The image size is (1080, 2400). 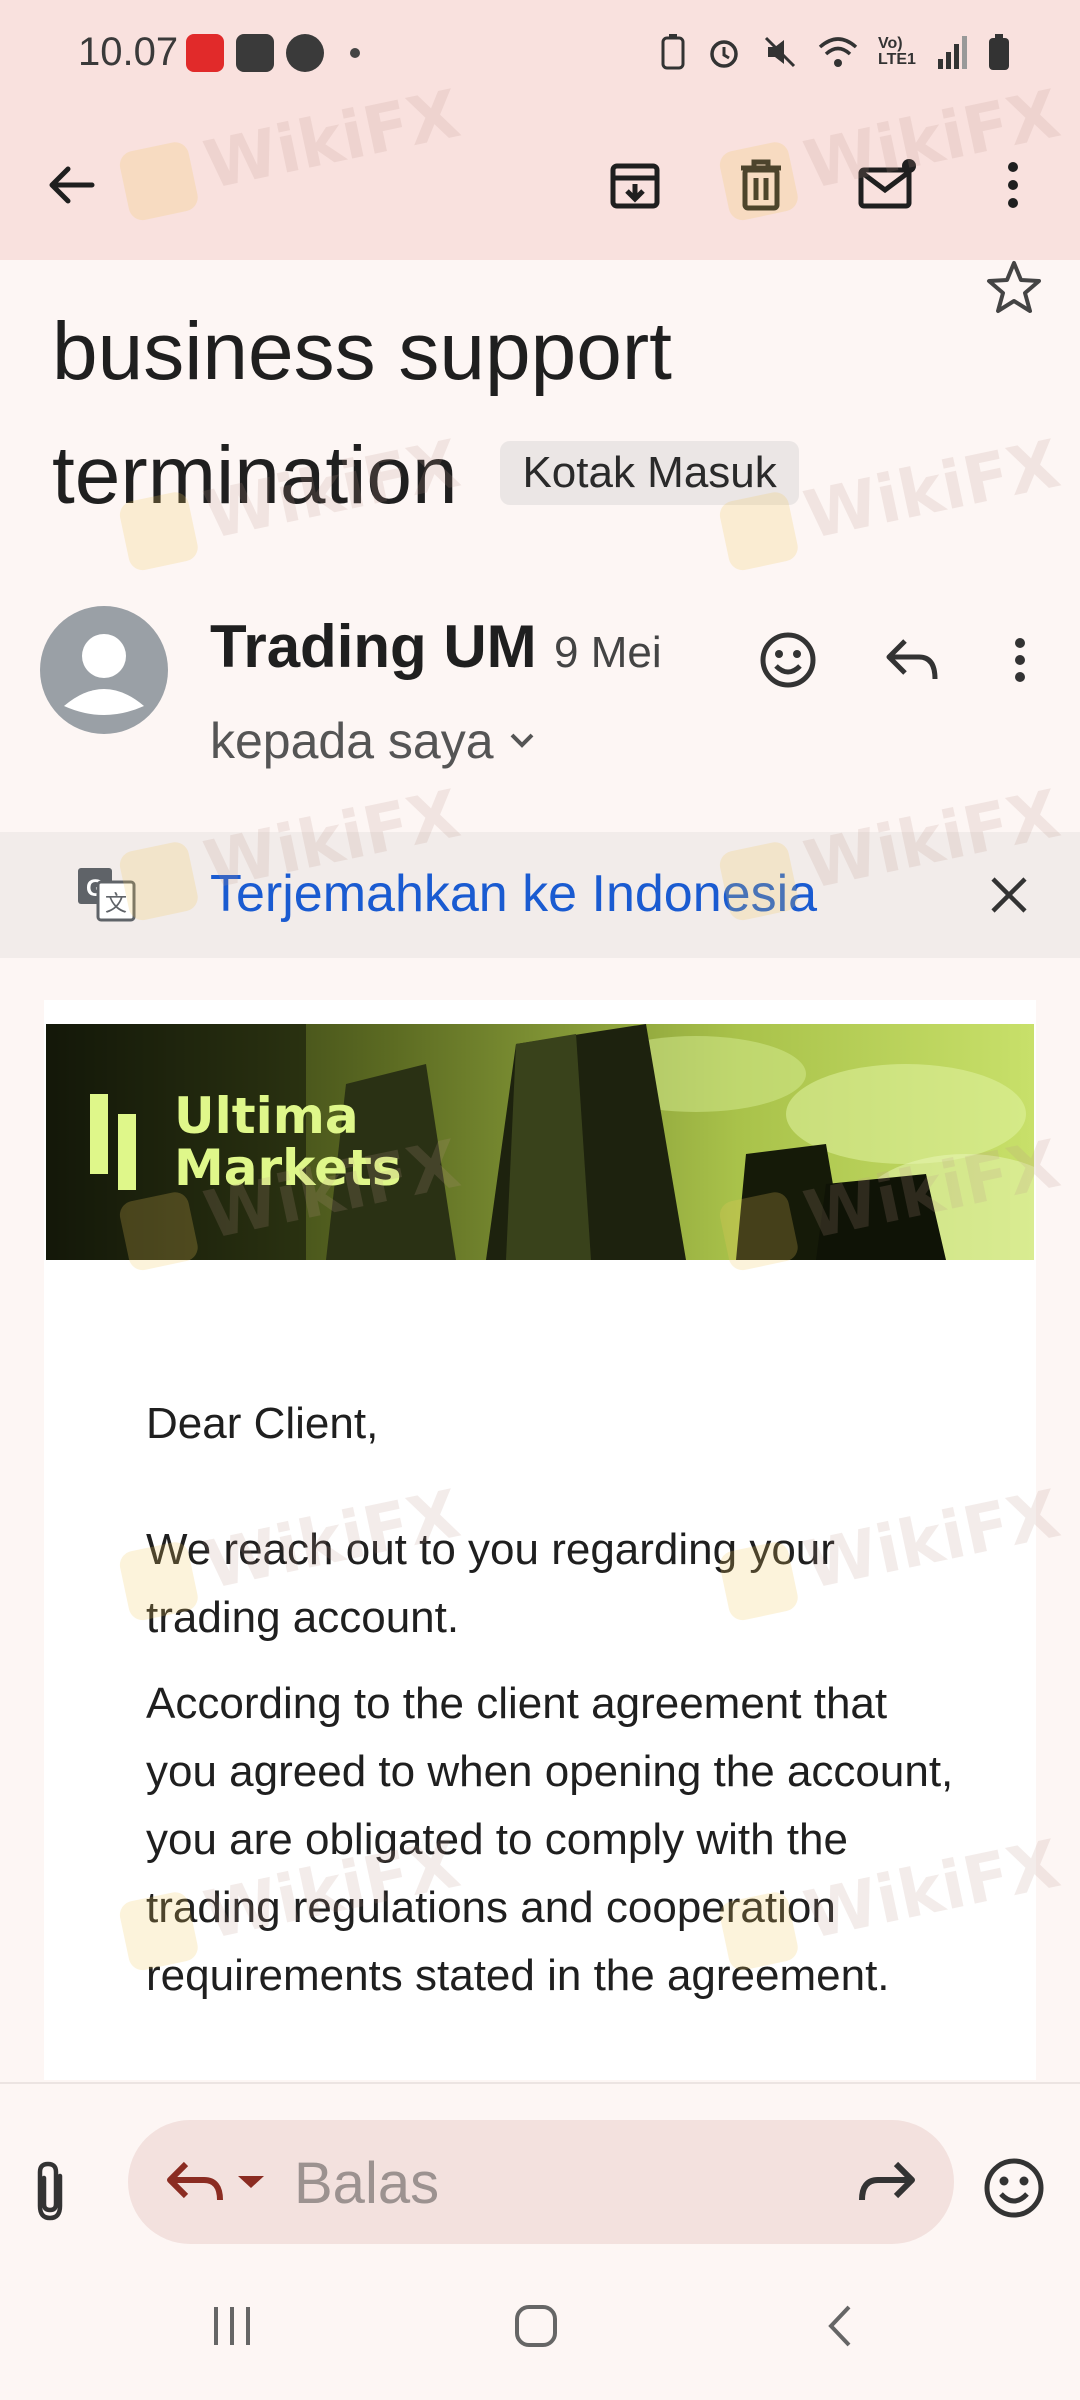 I want to click on chevron-down-icon, so click(x=521, y=740).